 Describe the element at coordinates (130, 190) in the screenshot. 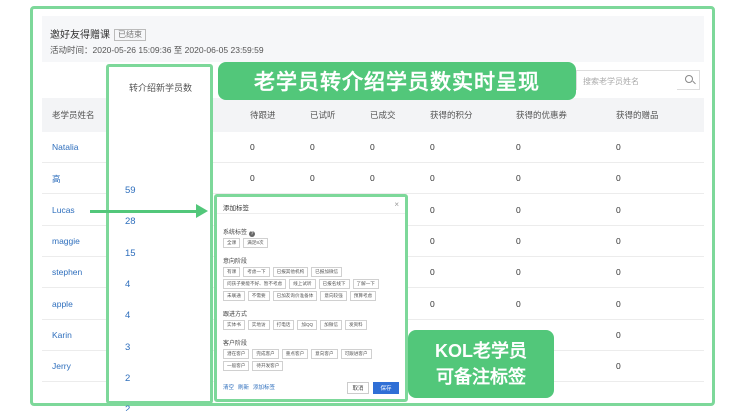

I see `referral-count-link: 59` at that location.